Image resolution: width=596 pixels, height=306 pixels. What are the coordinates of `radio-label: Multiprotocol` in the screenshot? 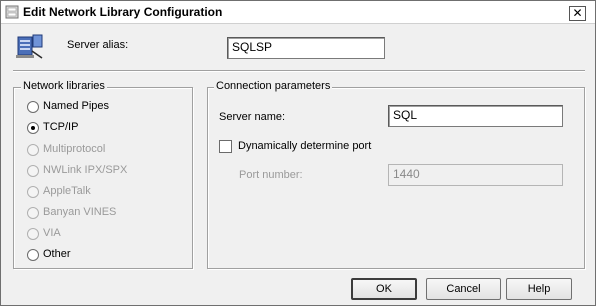 It's located at (74, 149).